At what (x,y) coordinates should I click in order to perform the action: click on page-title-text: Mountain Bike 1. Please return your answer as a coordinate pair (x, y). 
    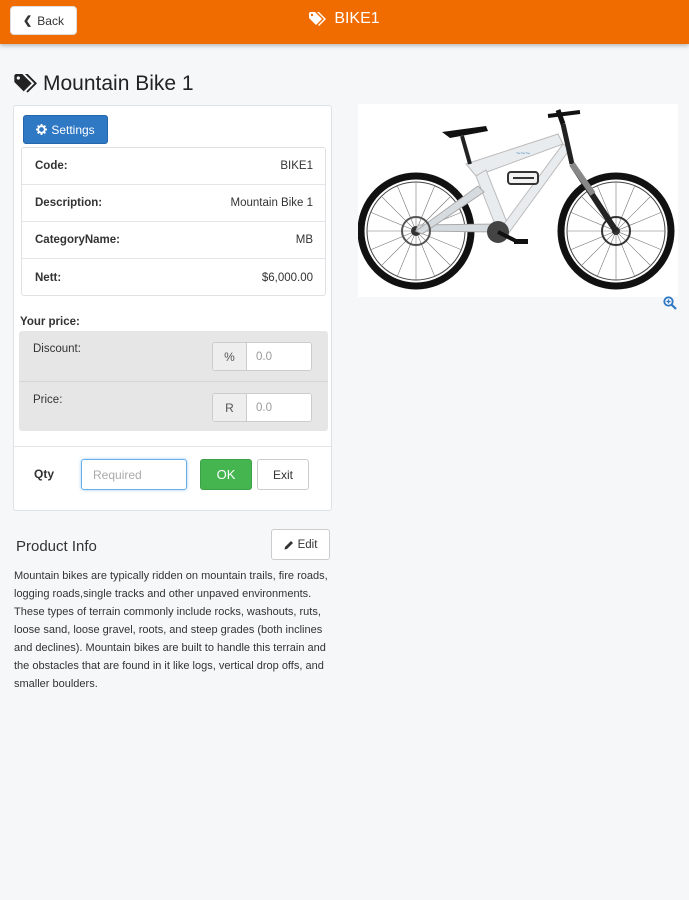
    Looking at the image, I should click on (118, 83).